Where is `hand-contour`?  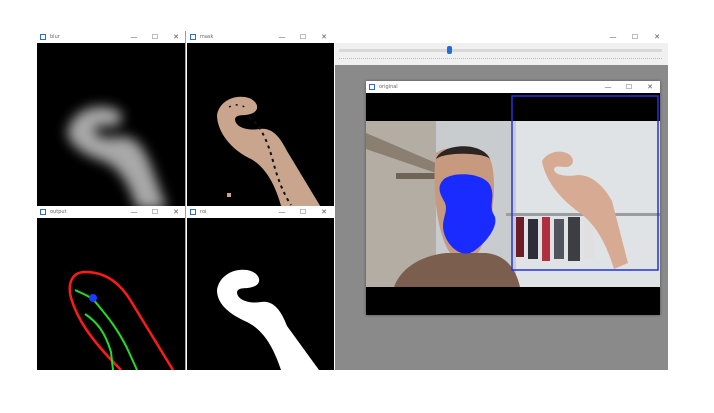 hand-contour is located at coordinates (121, 320).